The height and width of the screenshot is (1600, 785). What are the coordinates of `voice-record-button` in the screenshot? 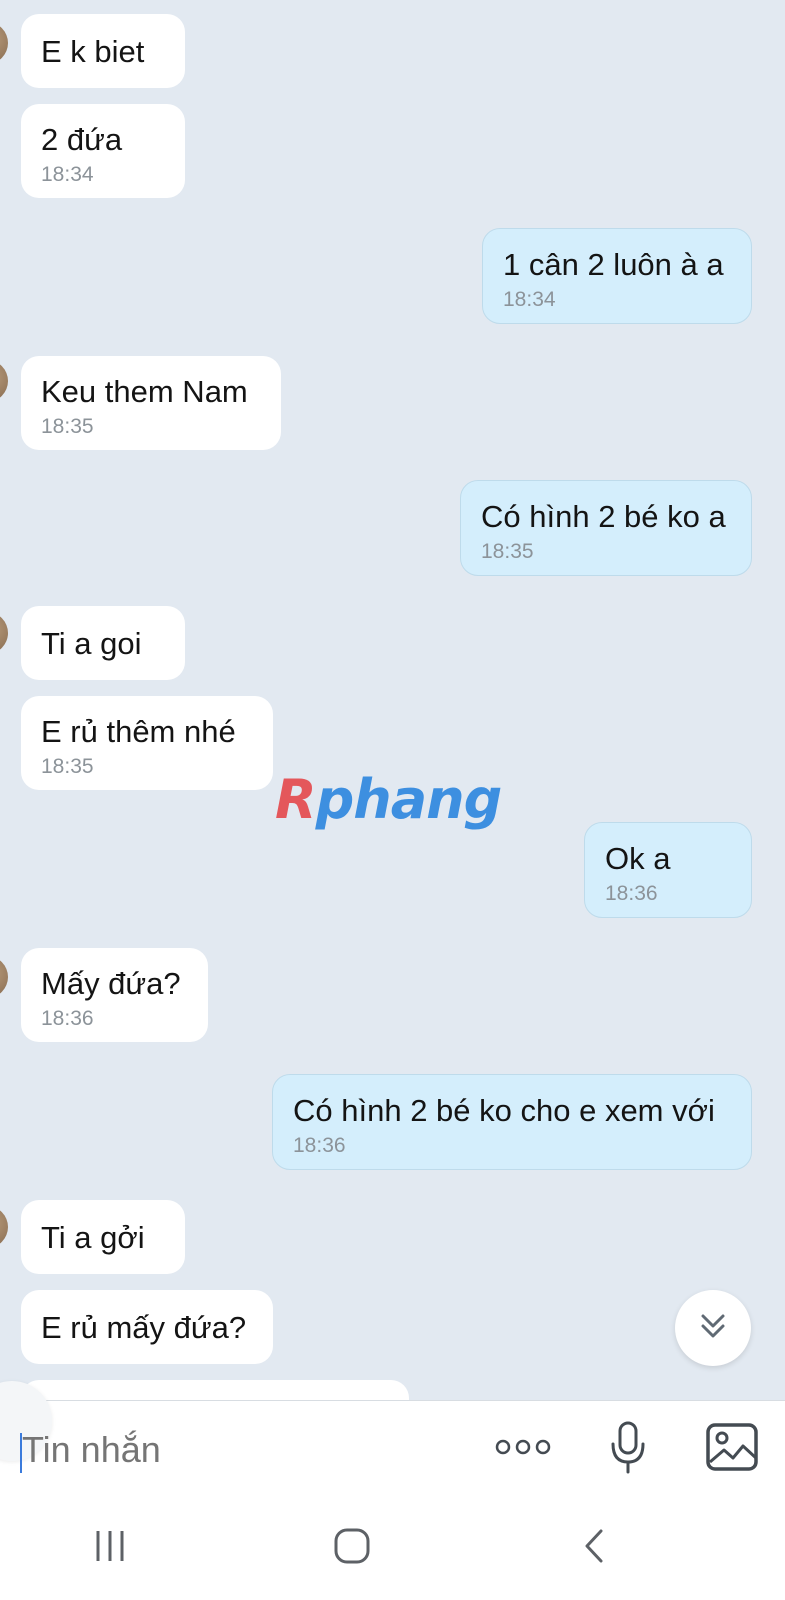 It's located at (628, 1449).